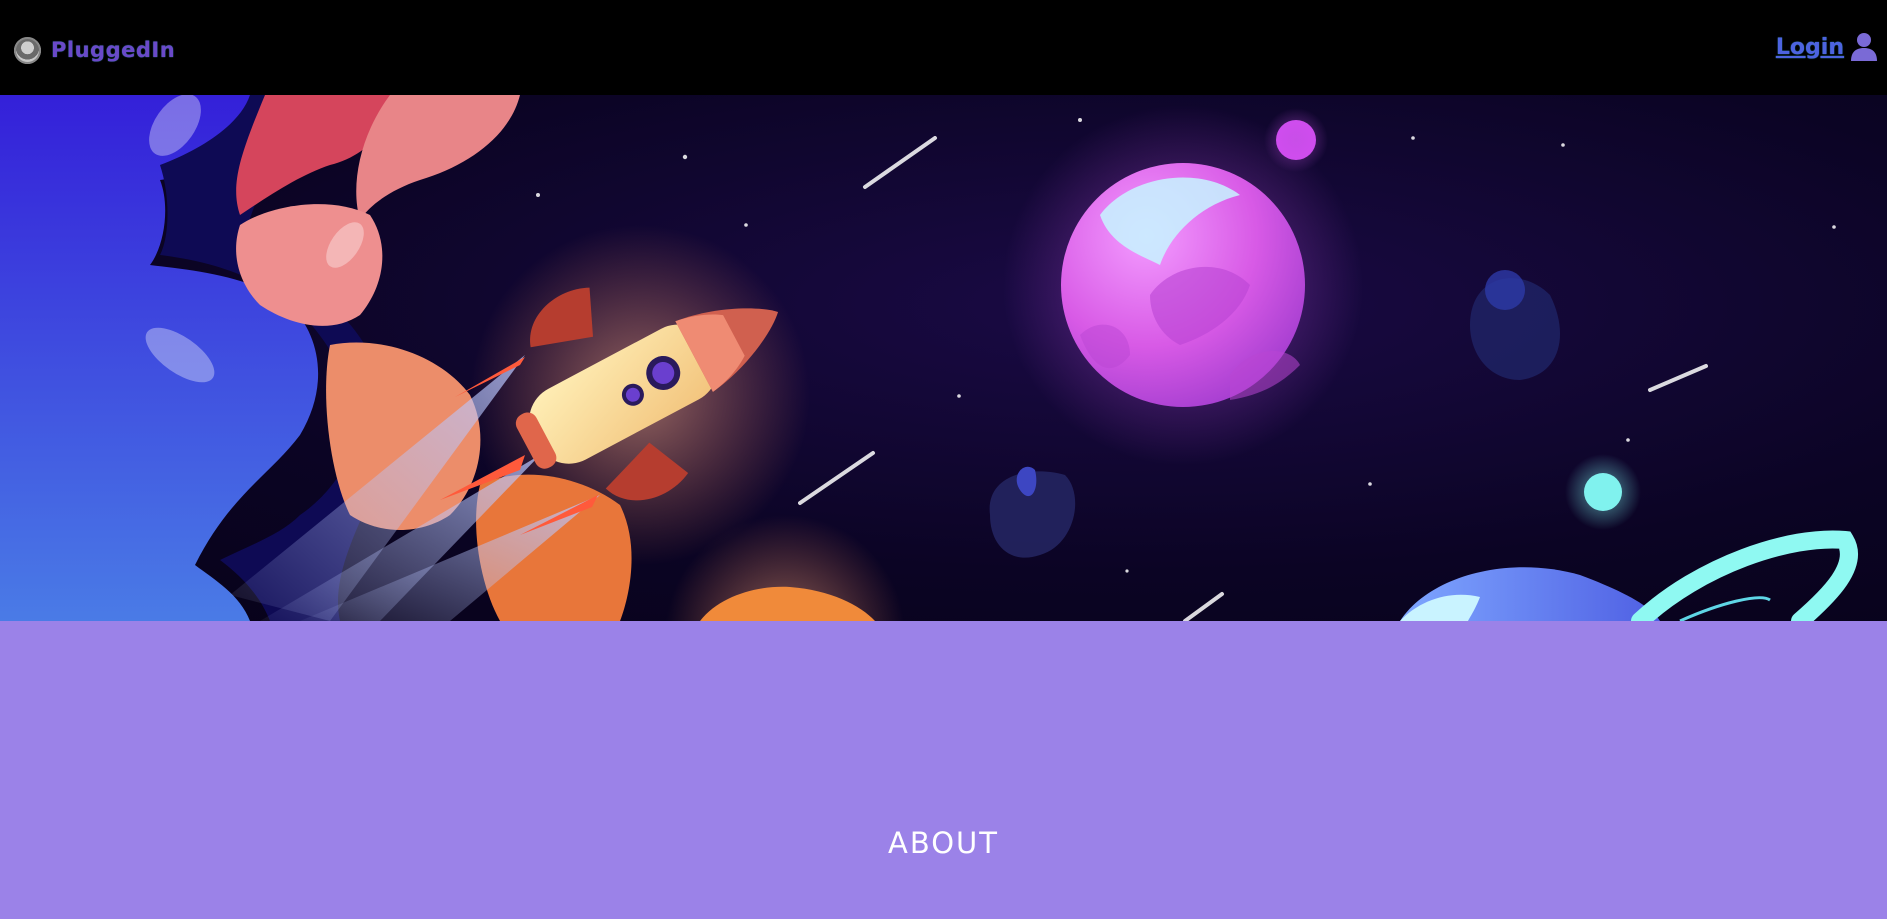 The image size is (1887, 919). Describe the element at coordinates (1809, 47) in the screenshot. I see `login-label: Login` at that location.